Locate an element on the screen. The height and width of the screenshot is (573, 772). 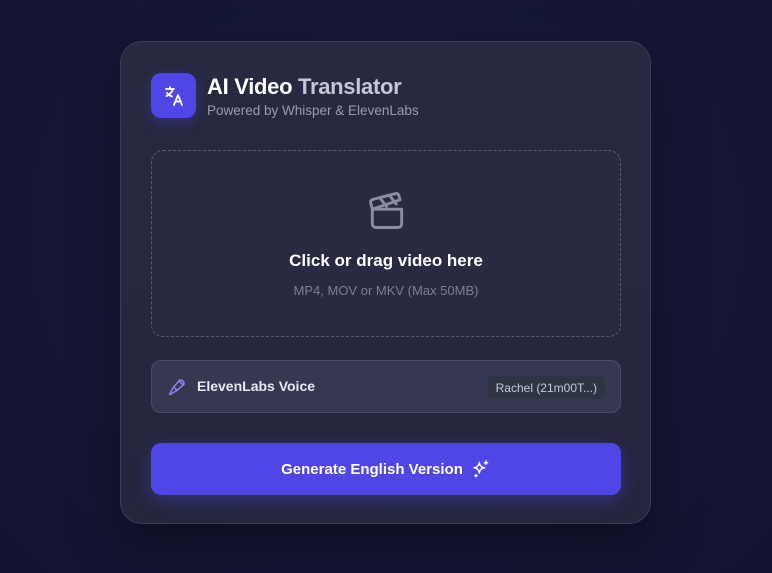
voice-selector: ElevenLabs Voice Rachel (21m00T...) is located at coordinates (386, 386).